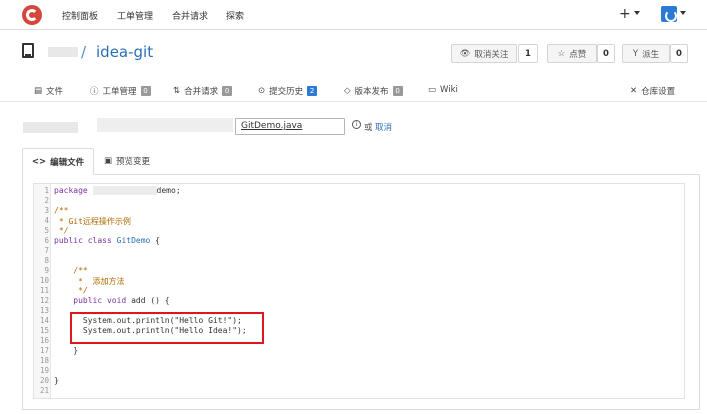 The image size is (707, 414). I want to click on tab-files: ▤ 文件, so click(48, 91).